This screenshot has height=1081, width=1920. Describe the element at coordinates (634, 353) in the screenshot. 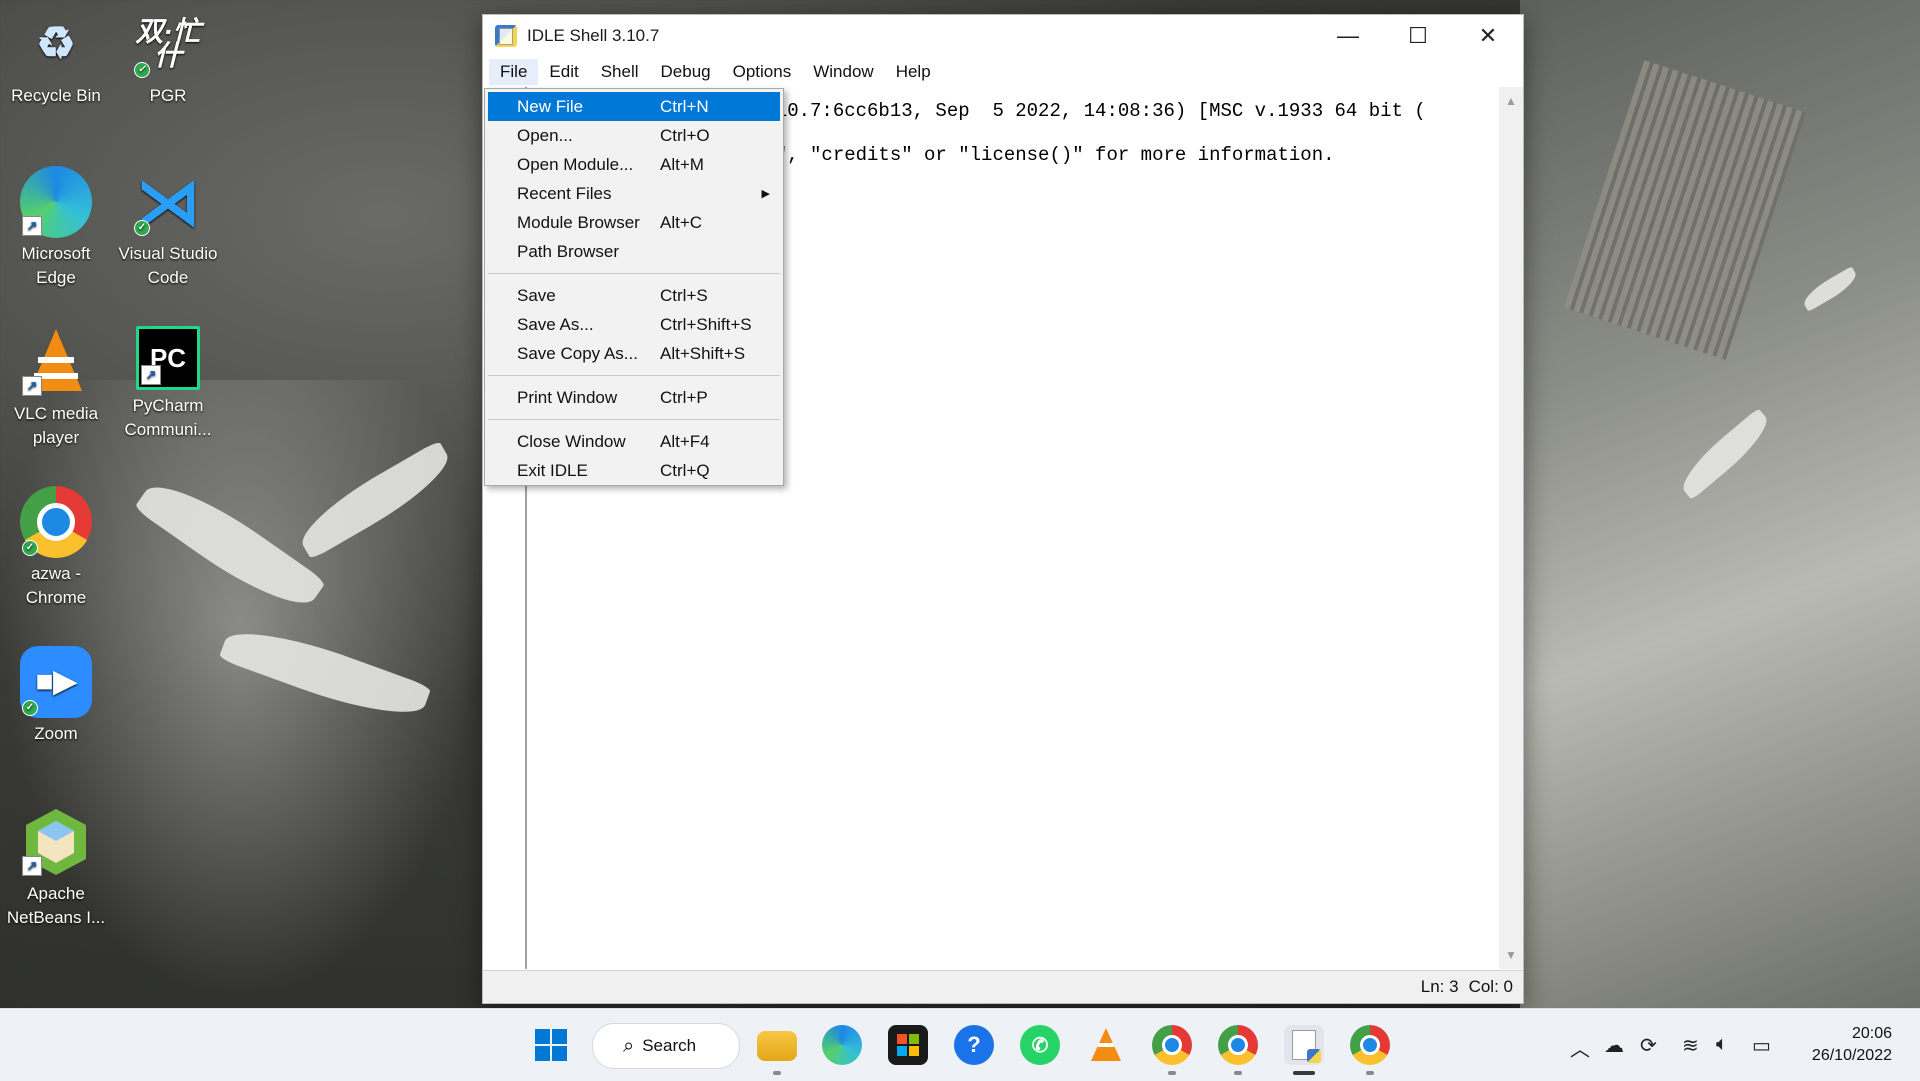

I see `menu-item-save-copy-as: Save Copy As... Alt+Shift+S` at that location.